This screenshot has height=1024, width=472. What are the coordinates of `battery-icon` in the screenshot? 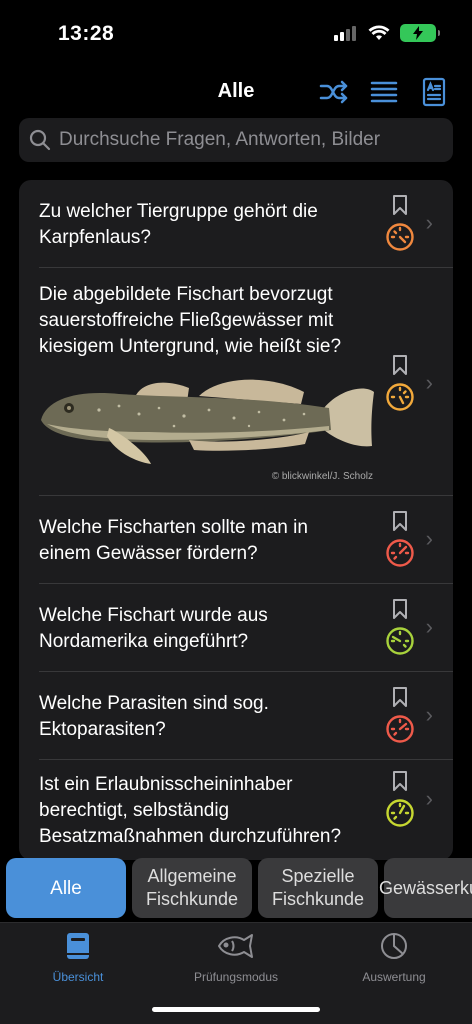 It's located at (420, 33).